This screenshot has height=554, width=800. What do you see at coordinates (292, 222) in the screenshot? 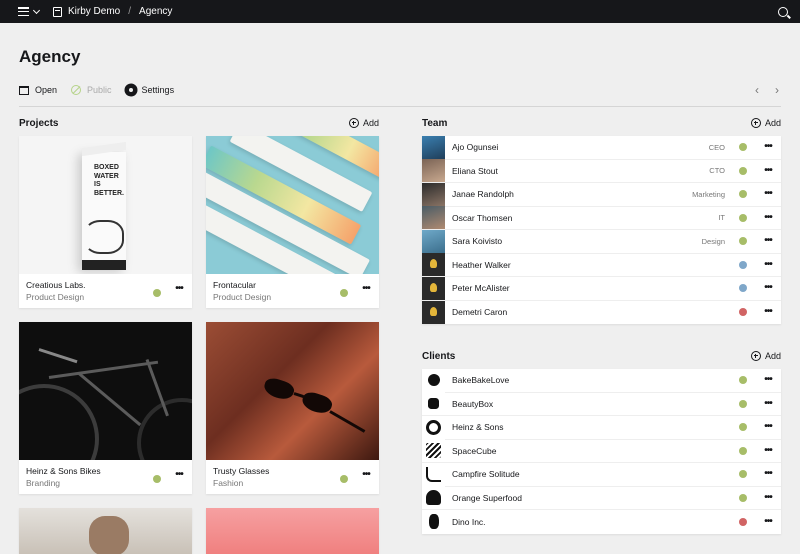
I see `project-card: Frontacular Product Design •••` at bounding box center [292, 222].